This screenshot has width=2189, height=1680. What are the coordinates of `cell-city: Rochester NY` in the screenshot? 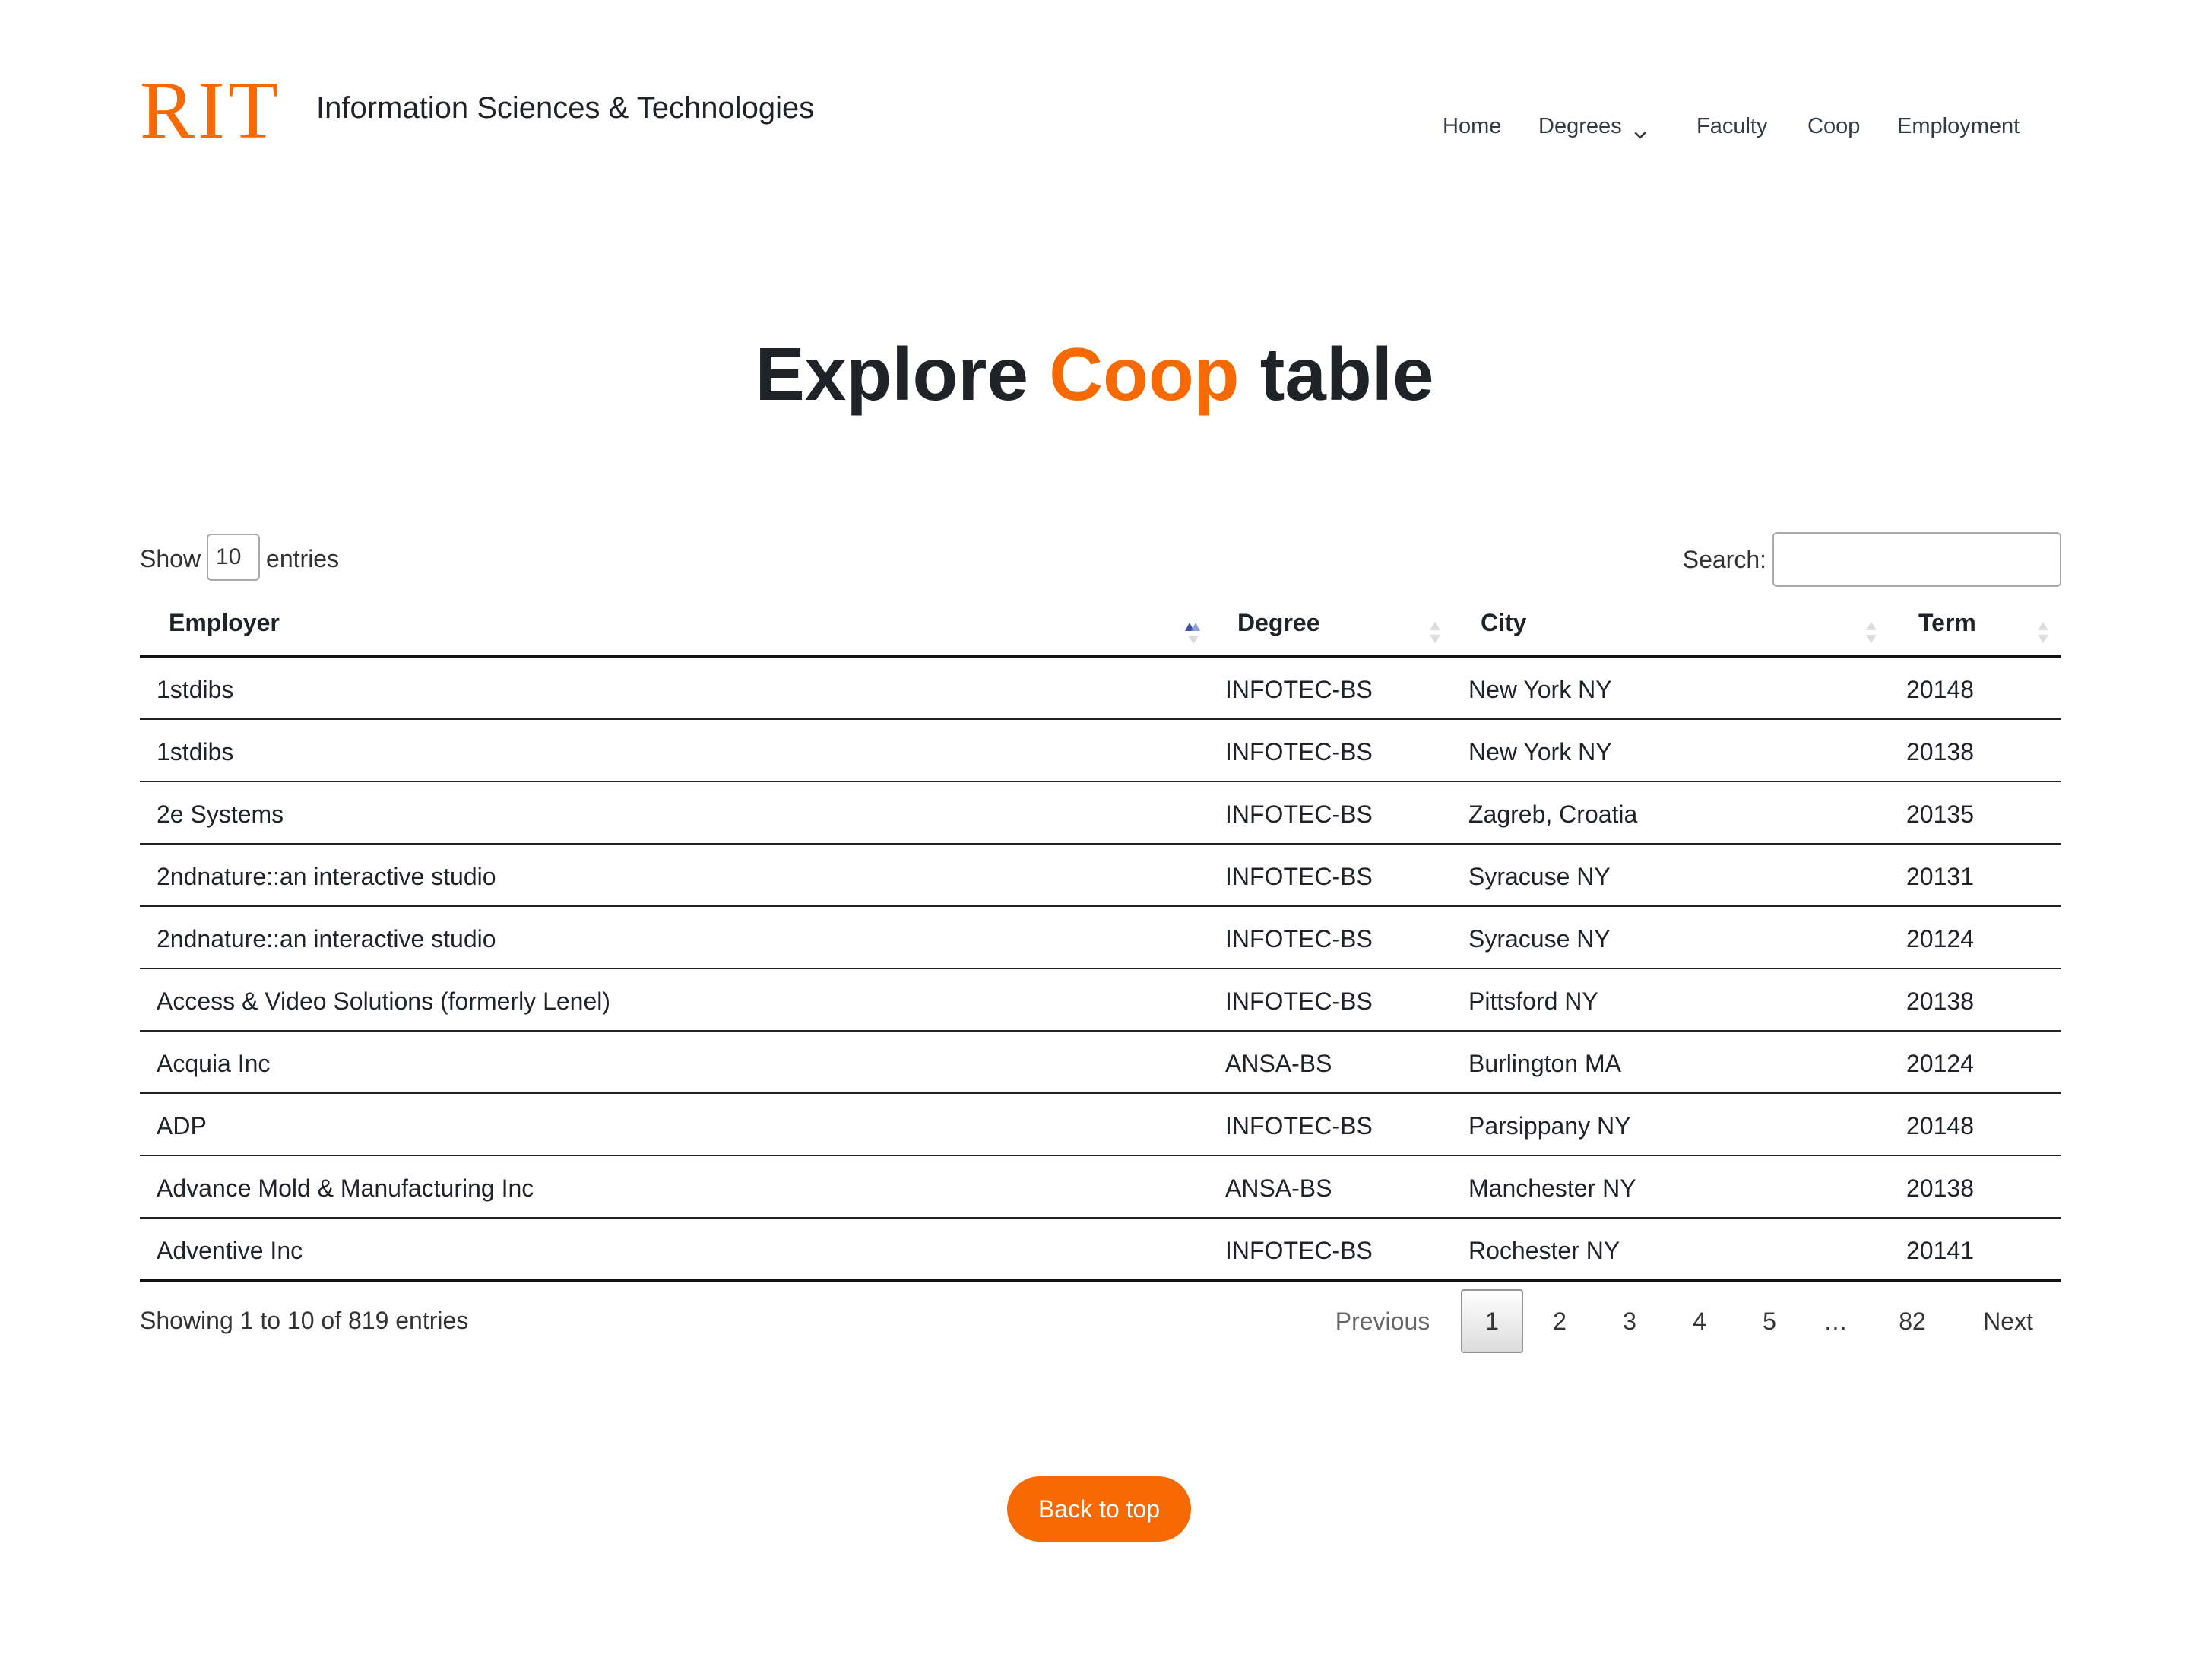 It's located at (1544, 1250).